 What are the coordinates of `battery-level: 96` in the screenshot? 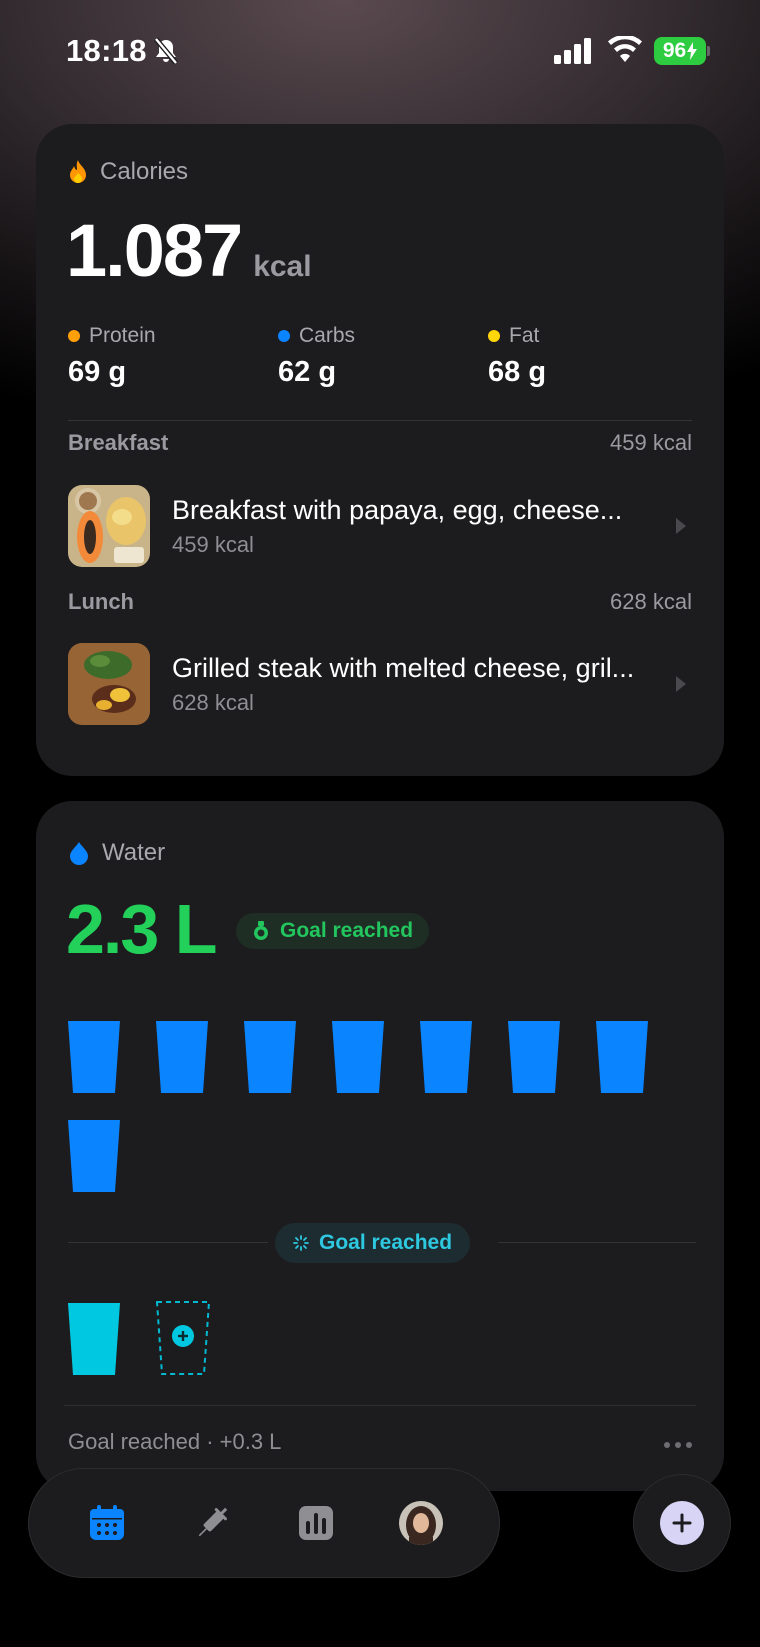 It's located at (674, 50).